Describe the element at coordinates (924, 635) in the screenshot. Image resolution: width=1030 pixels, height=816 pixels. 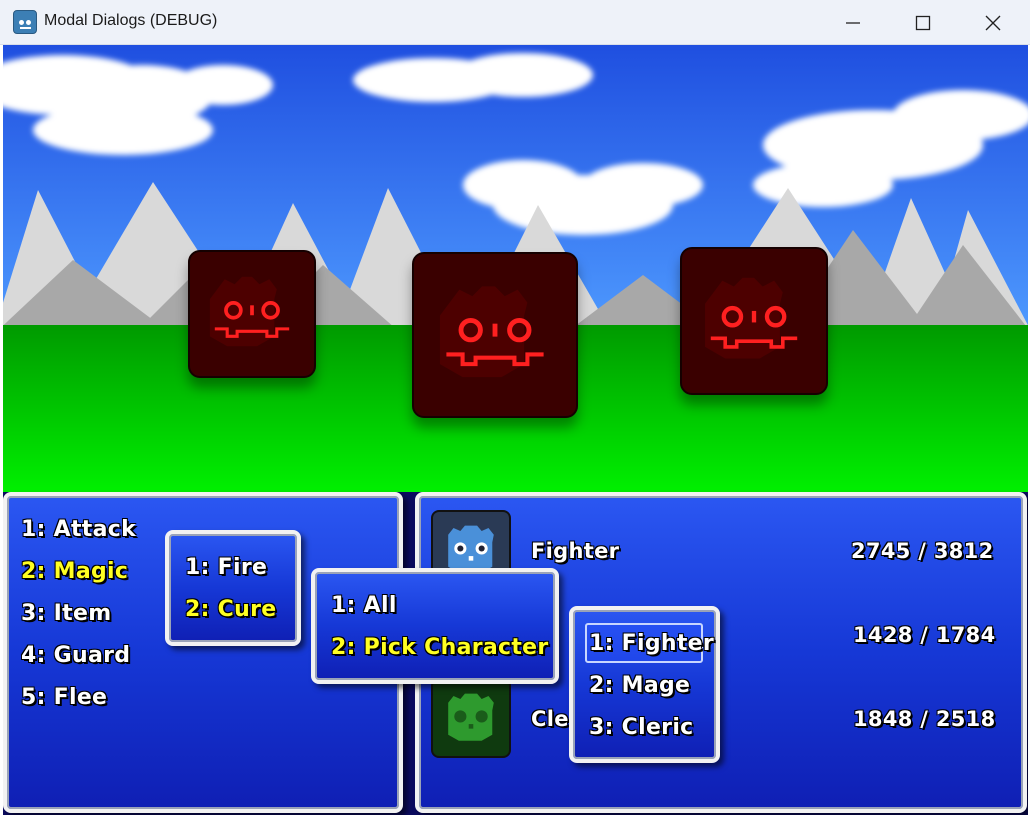
I see `party-member-hp-mage: 1428 / 1784` at that location.